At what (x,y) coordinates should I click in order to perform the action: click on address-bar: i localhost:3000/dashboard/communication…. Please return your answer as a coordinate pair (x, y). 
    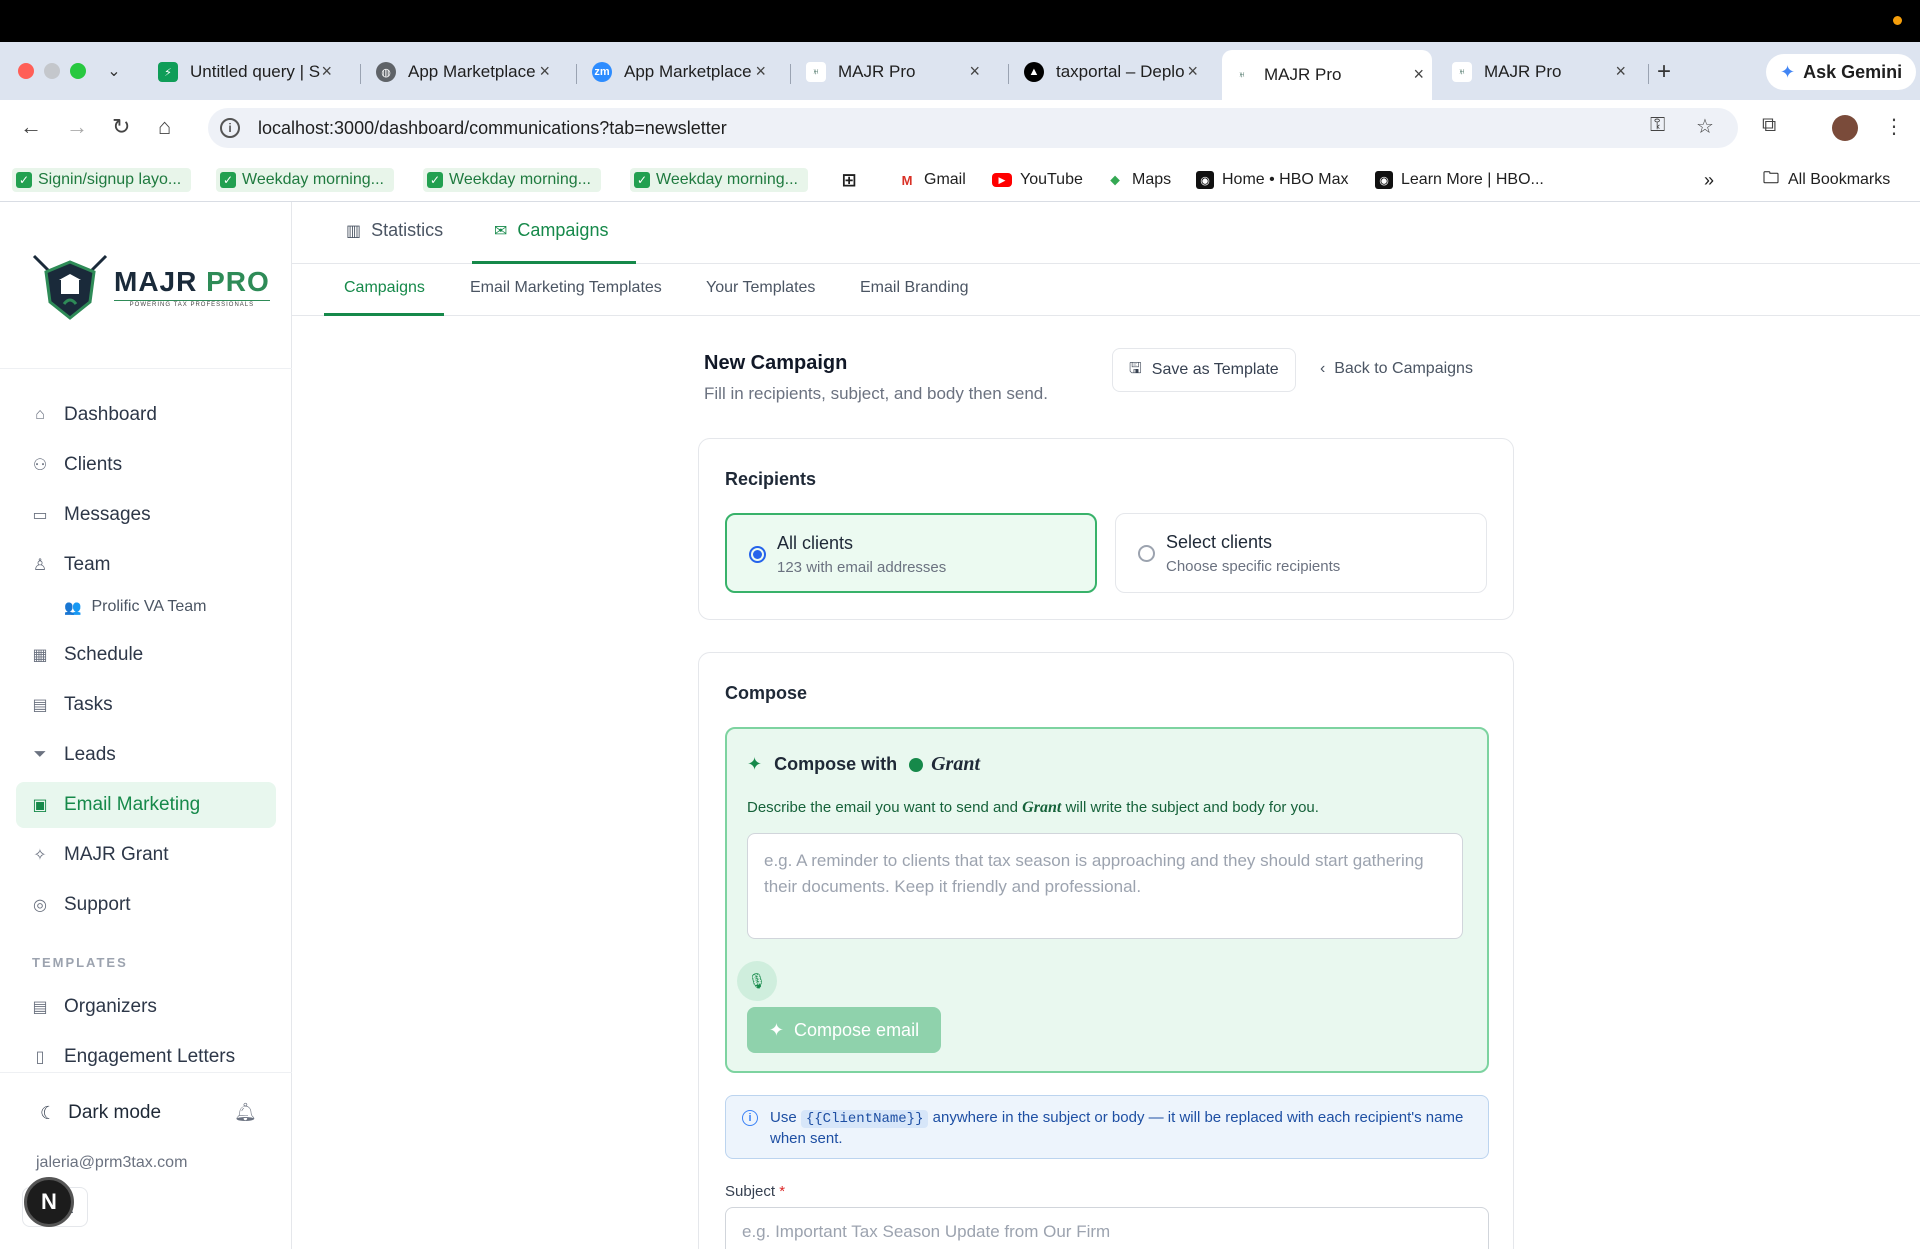
    Looking at the image, I should click on (973, 128).